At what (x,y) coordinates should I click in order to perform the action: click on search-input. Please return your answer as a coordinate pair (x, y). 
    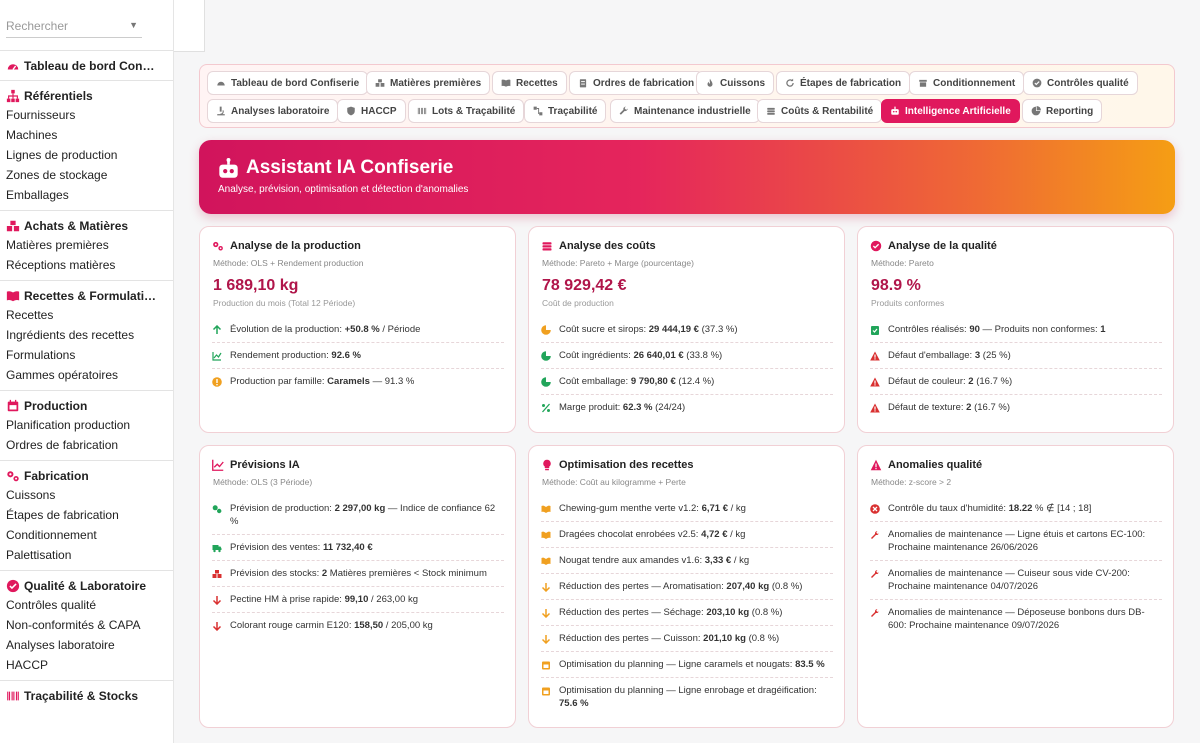
    Looking at the image, I should click on (61, 26).